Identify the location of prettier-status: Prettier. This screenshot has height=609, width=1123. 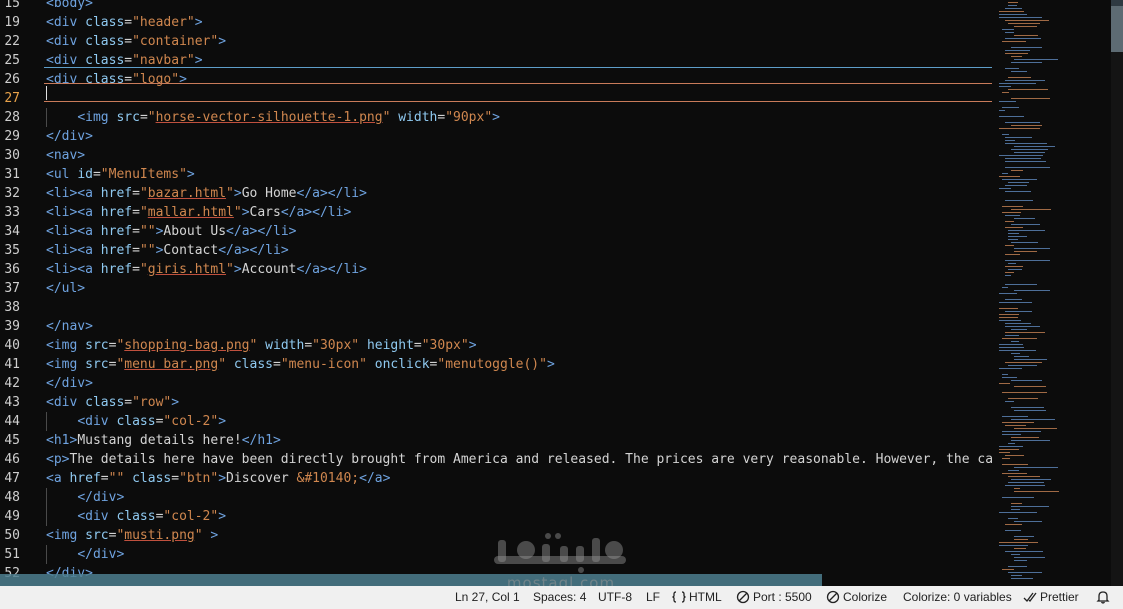
(1051, 597).